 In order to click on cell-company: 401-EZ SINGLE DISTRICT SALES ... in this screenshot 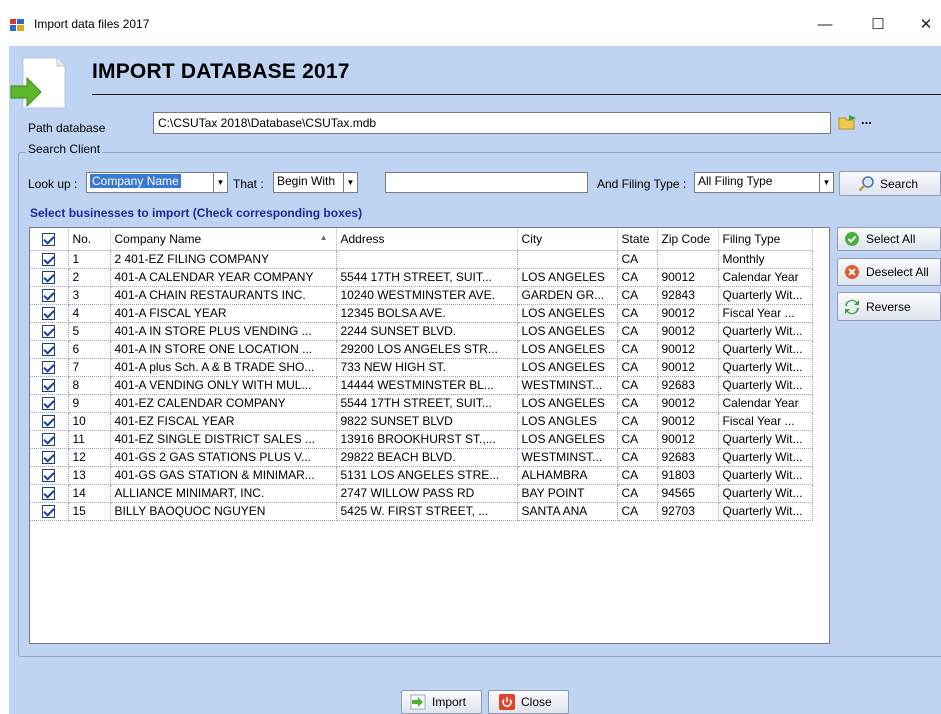, I will do `click(223, 439)`.